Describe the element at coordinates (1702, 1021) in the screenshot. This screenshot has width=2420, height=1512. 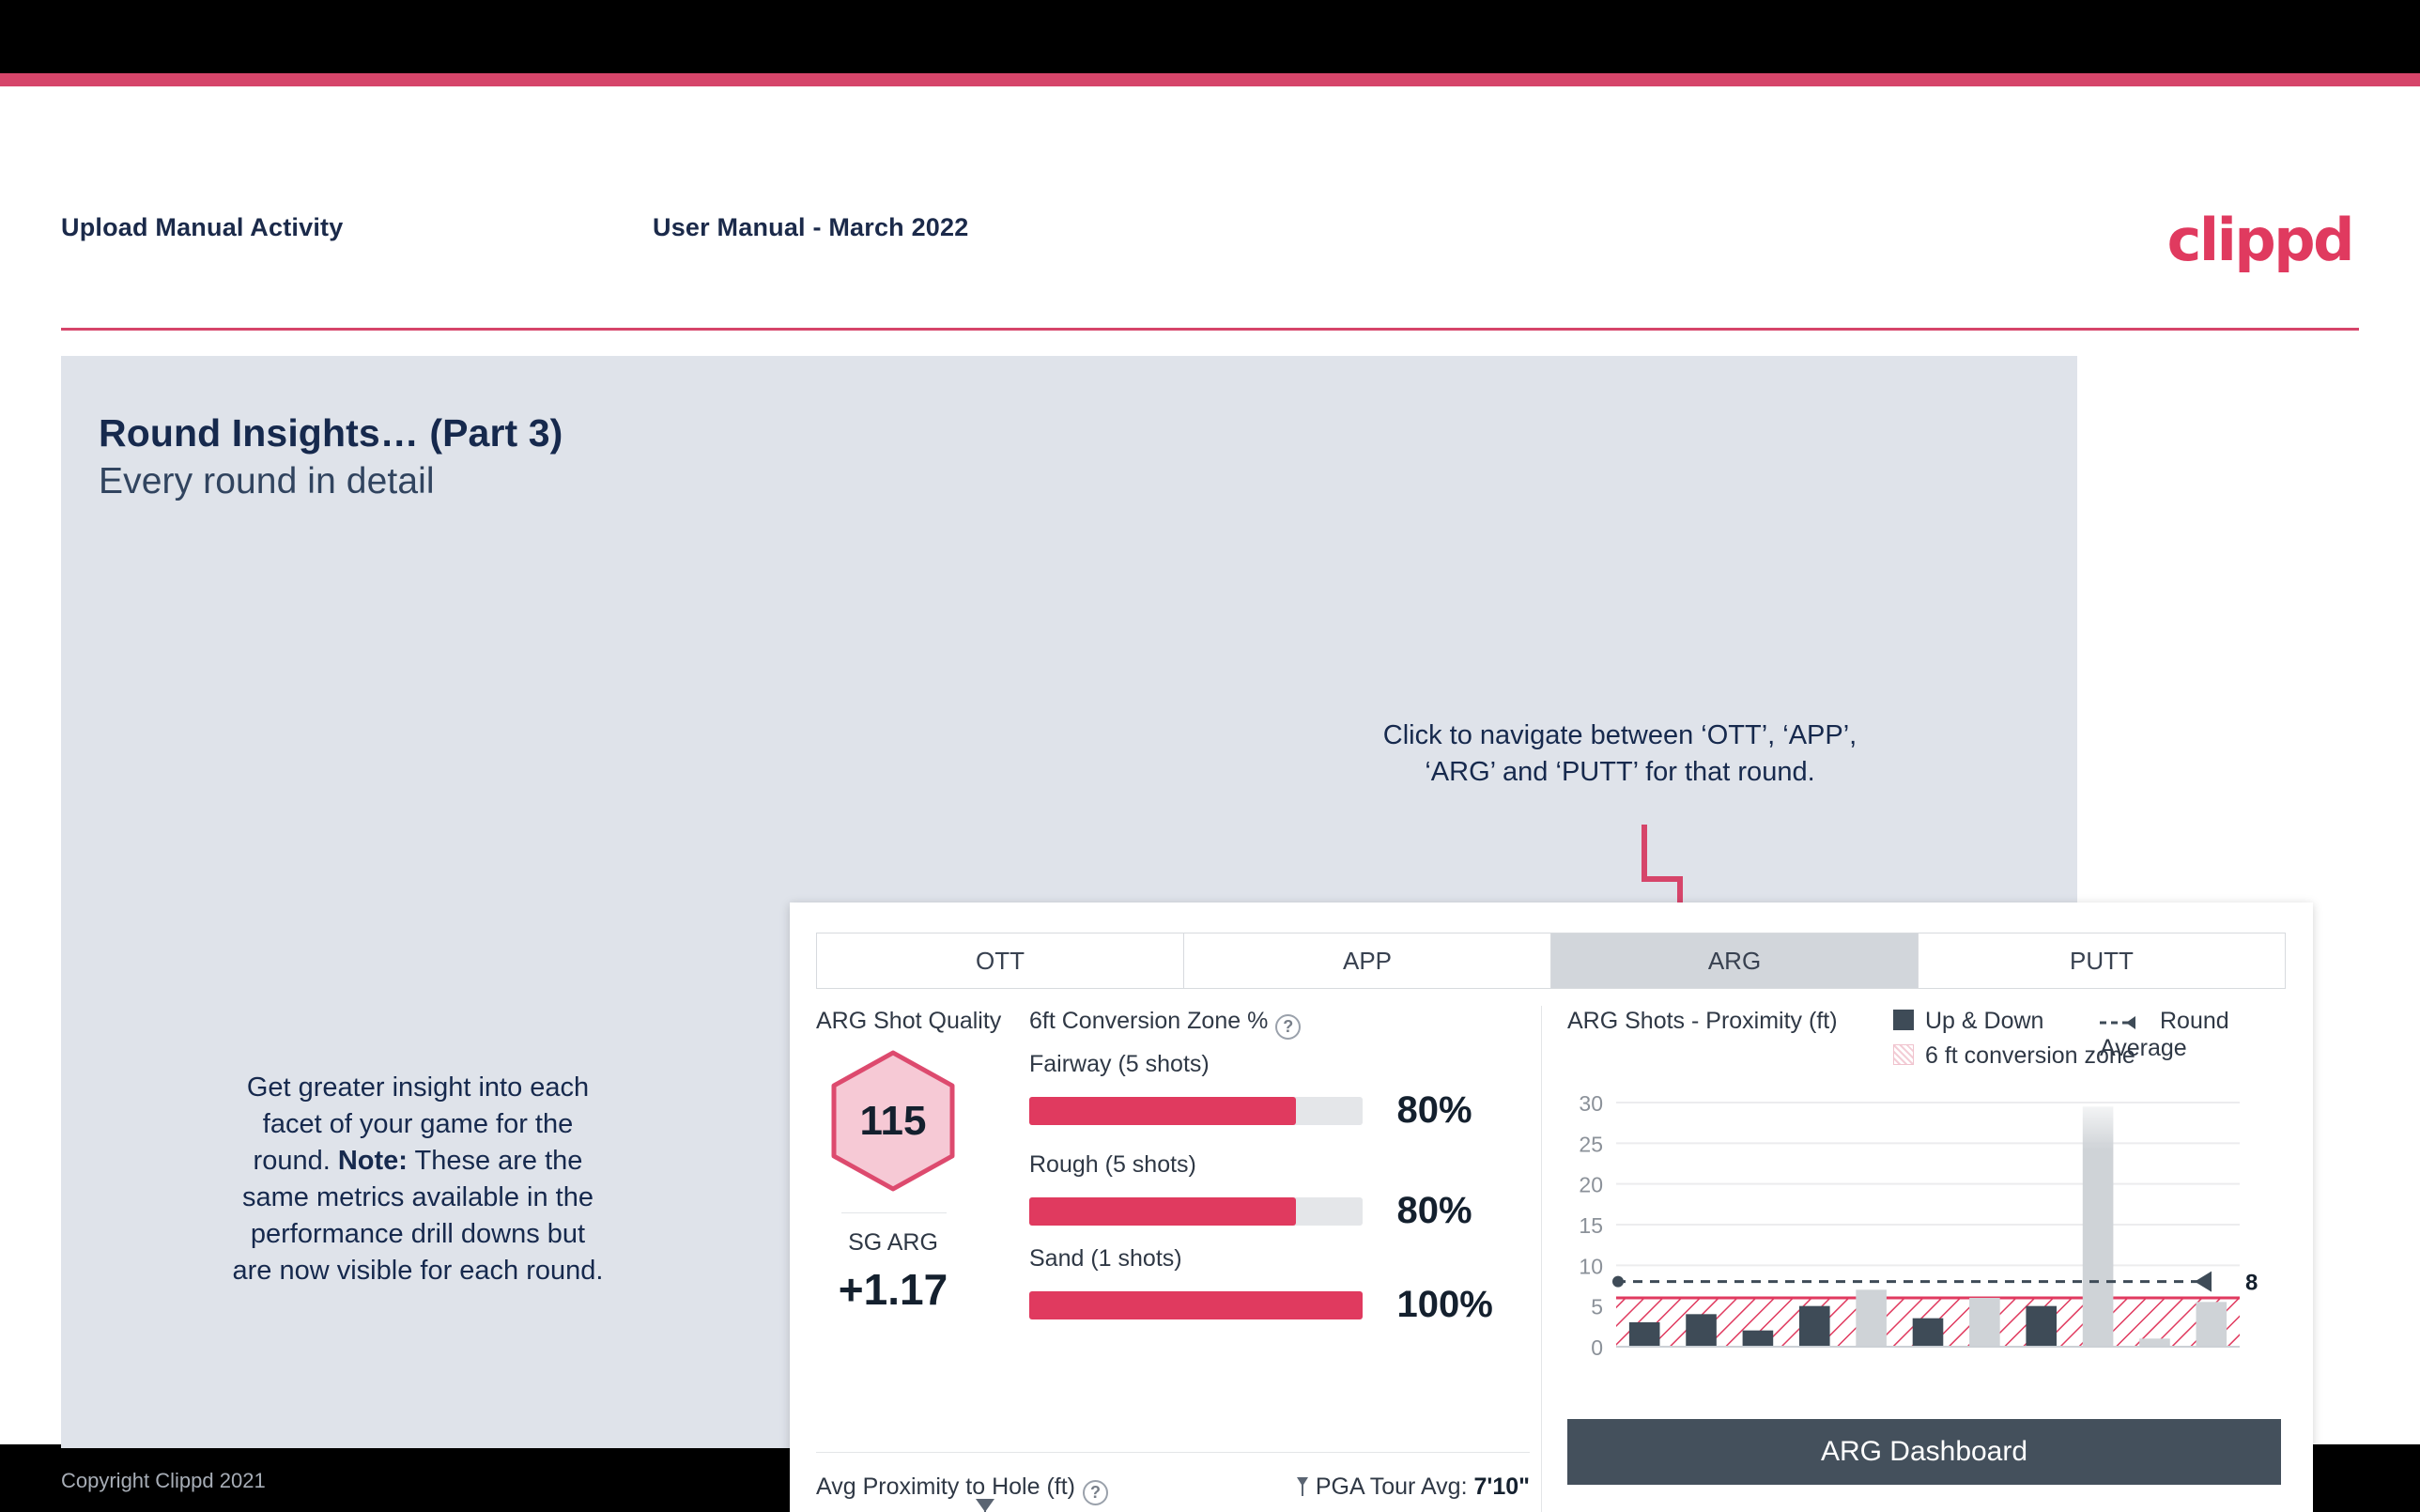
I see `chart-title: ARG Shots - Proximity (ft)` at that location.